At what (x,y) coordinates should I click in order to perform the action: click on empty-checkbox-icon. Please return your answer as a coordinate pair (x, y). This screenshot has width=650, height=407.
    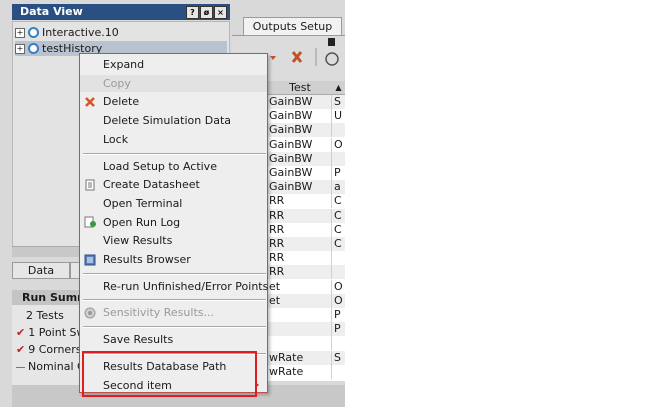
    Looking at the image, I should click on (20, 367).